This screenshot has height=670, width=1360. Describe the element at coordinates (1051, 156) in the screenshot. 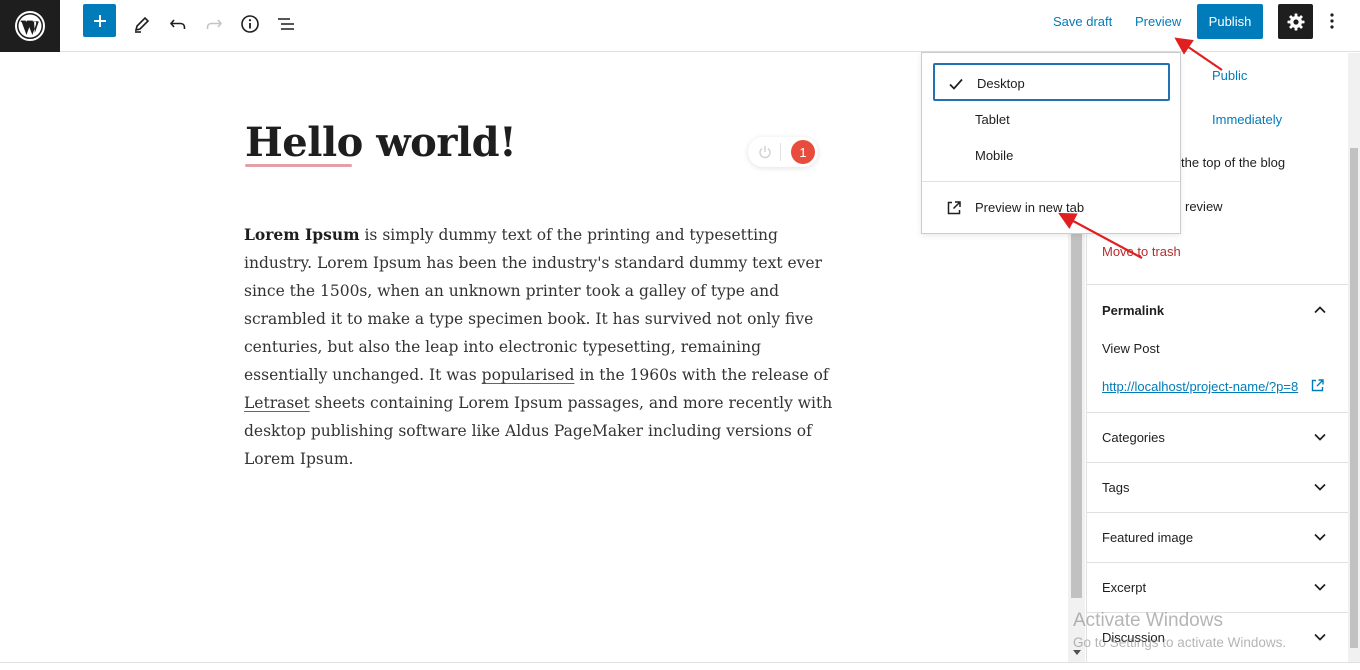

I see `preview-mobile-option: Mobile` at that location.